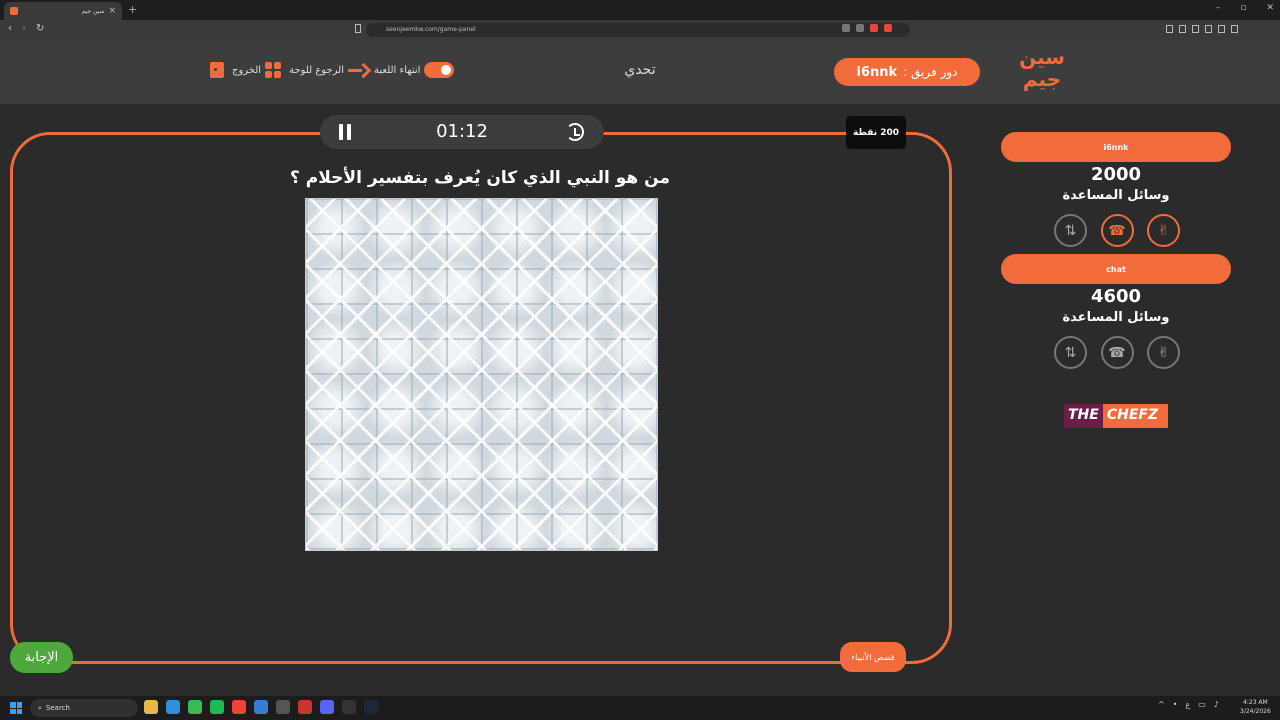 This screenshot has height=720, width=1280. What do you see at coordinates (873, 657) in the screenshot?
I see `category-badge: قصص الأنبياء` at bounding box center [873, 657].